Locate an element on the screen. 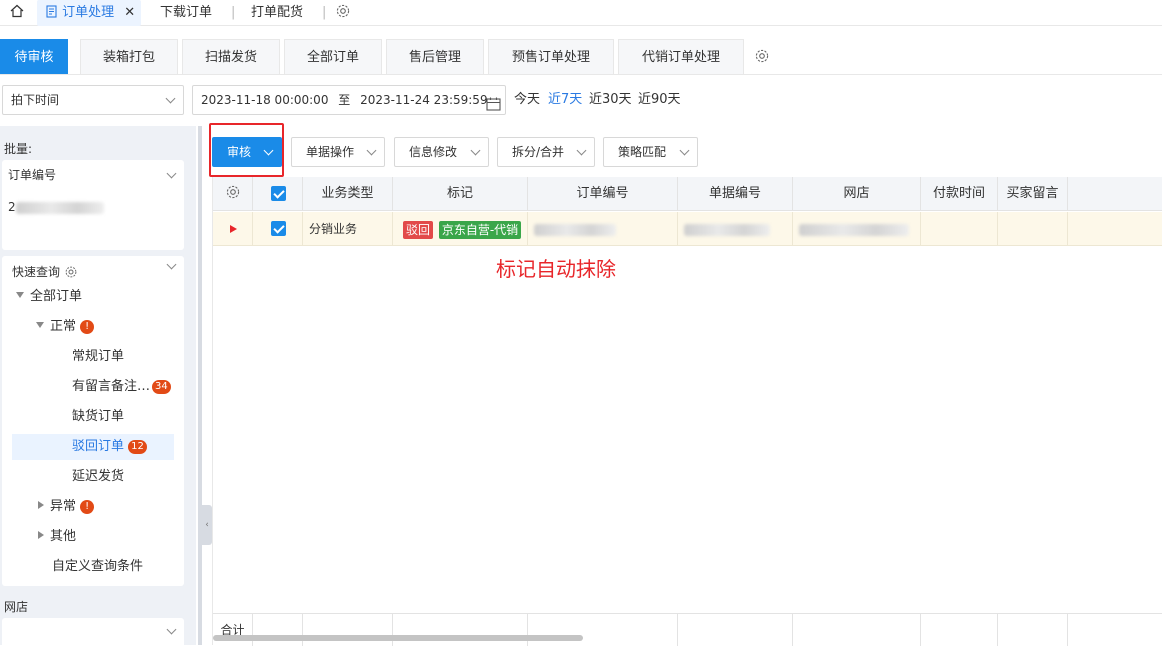 This screenshot has width=1162, height=648. time-type-select: 拍下时间 is located at coordinates (93, 100).